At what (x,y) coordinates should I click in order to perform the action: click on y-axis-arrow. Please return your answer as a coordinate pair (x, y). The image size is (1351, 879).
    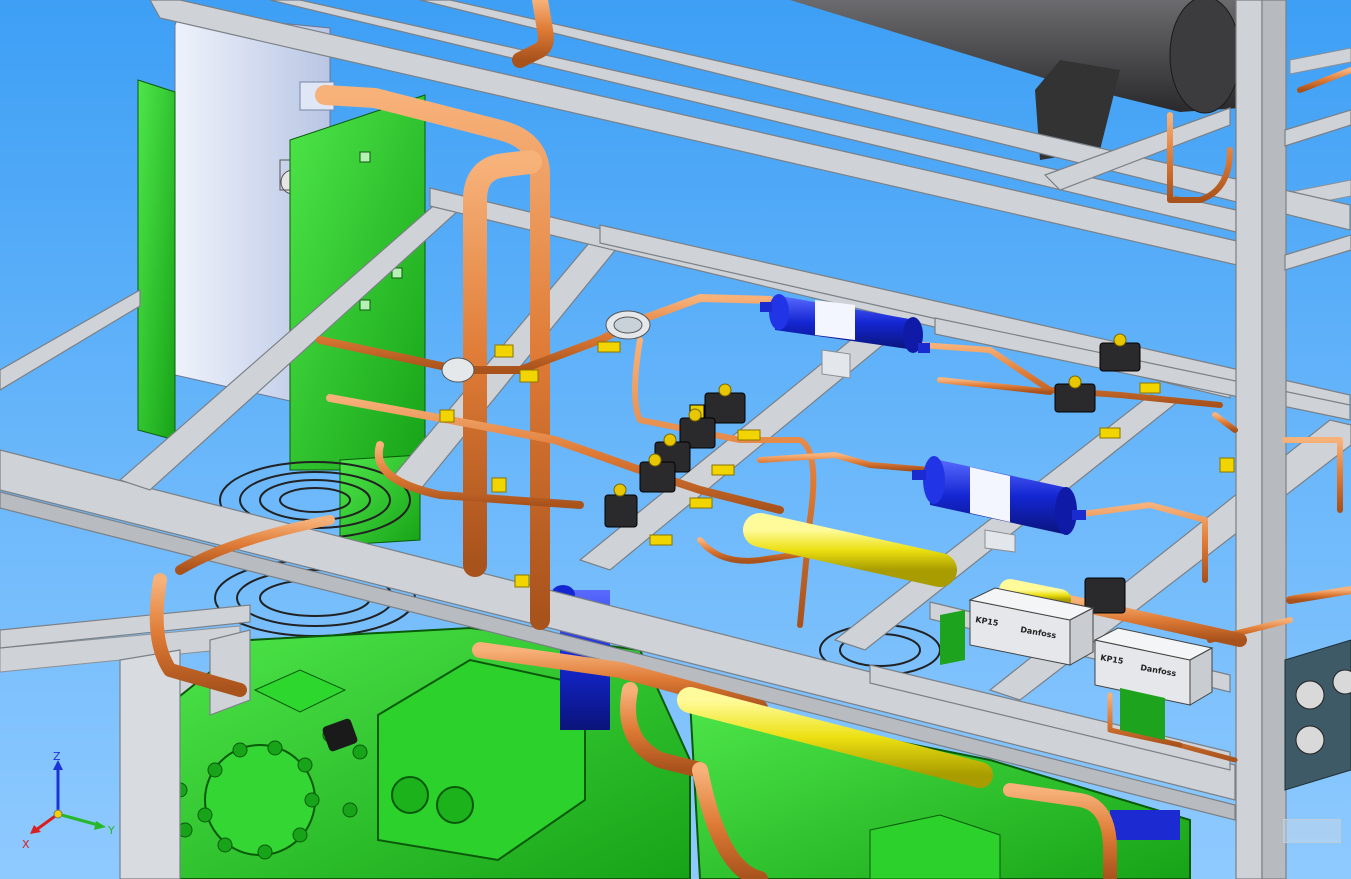
    Looking at the image, I should click on (100, 825).